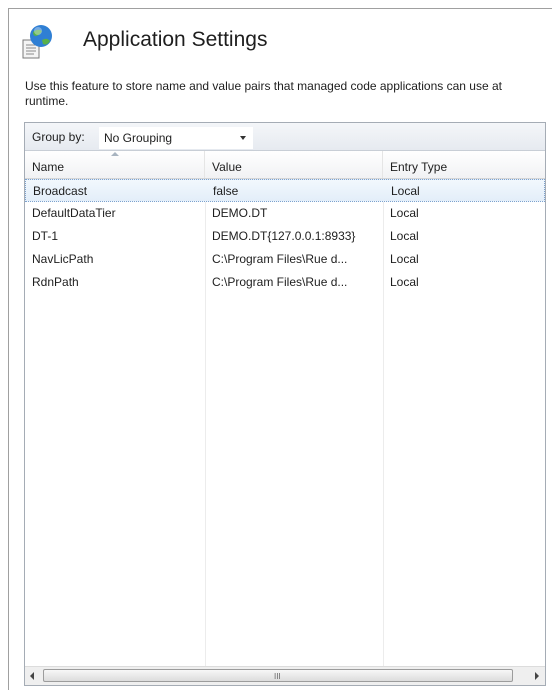  I want to click on column-header-entry-type: Entry Type, so click(464, 164).